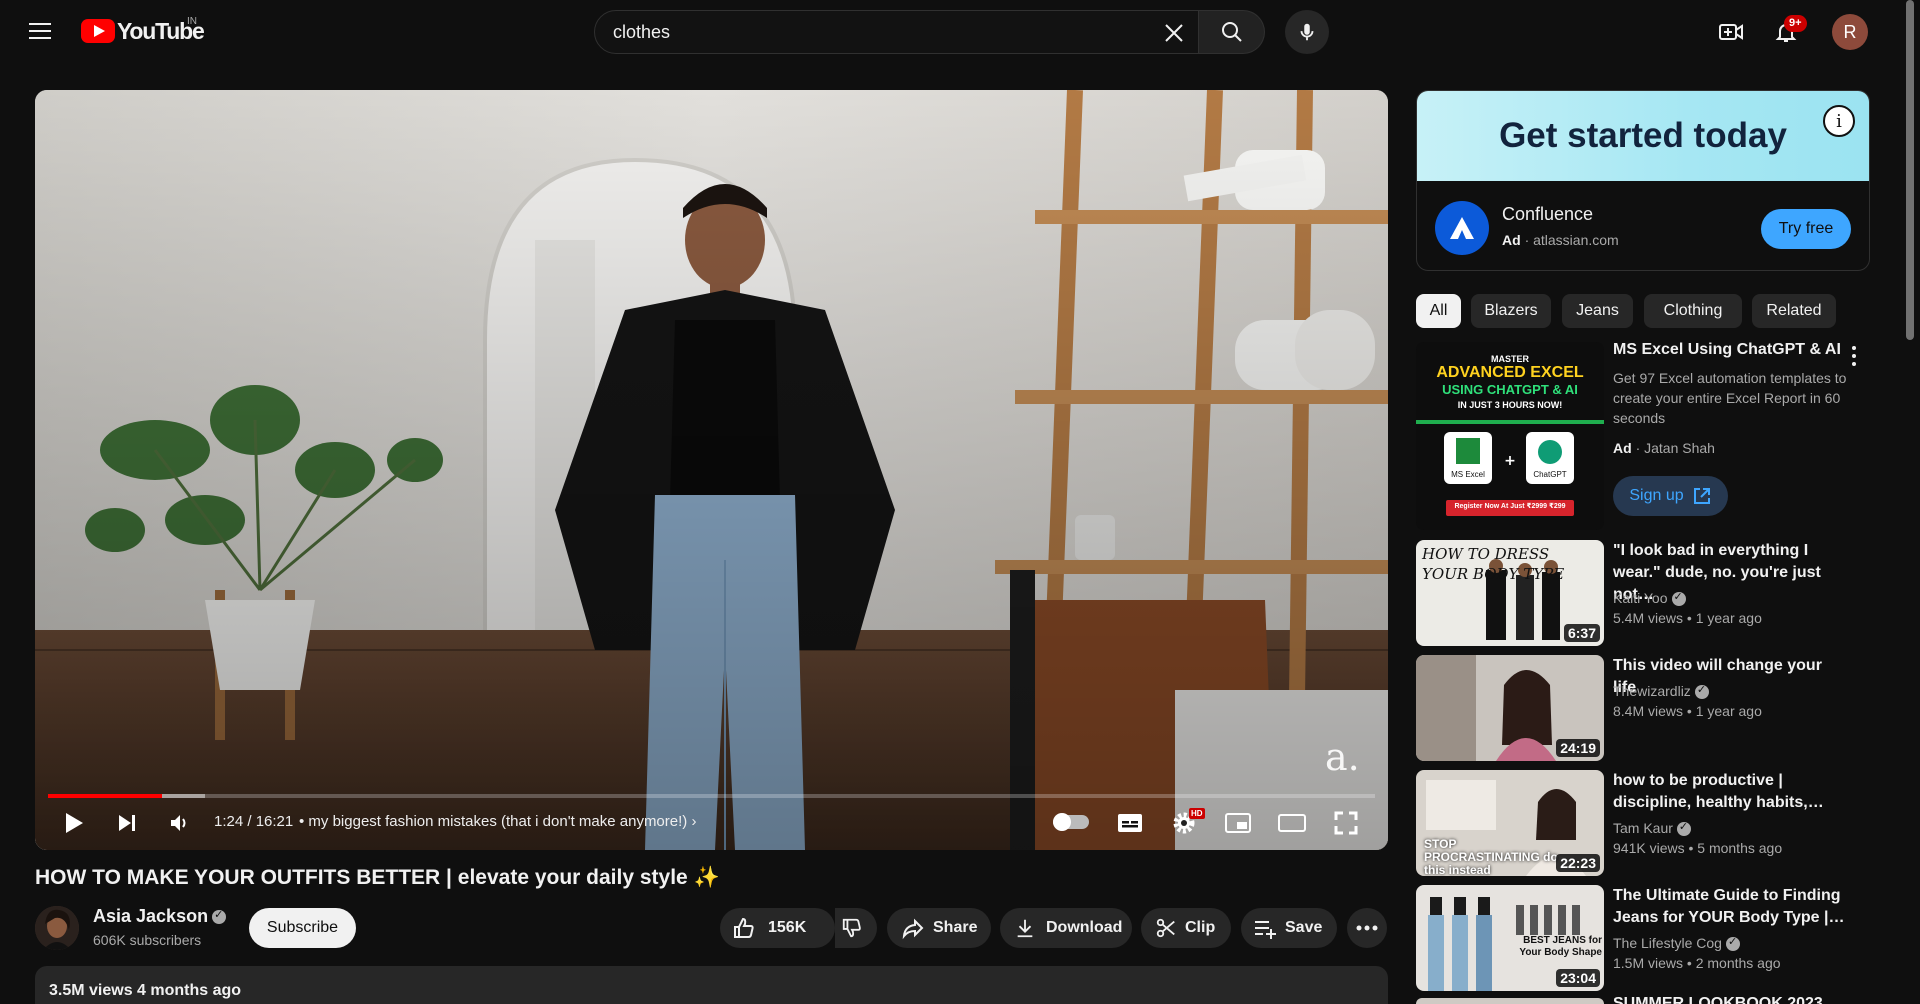  What do you see at coordinates (1550, 474) in the screenshot?
I see `thumb-label-chatgpt: ChatGPT` at bounding box center [1550, 474].